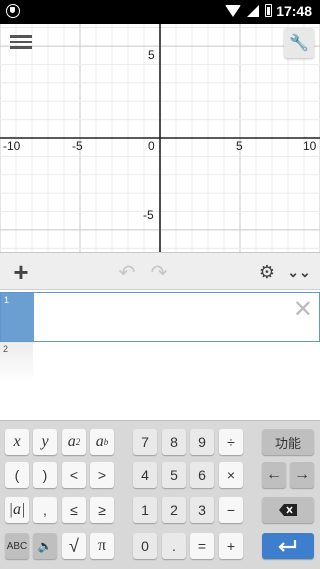 The width and height of the screenshot is (320, 569). Describe the element at coordinates (17, 442) in the screenshot. I see `key-x: x` at that location.